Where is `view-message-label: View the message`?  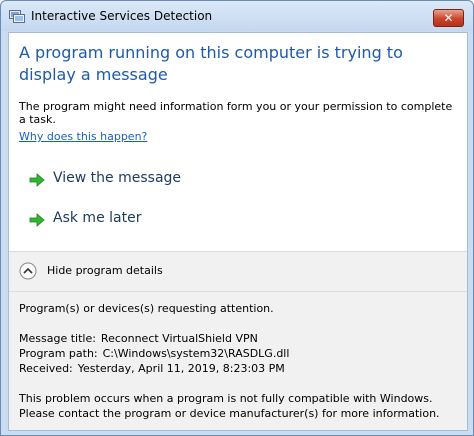 view-message-label: View the message is located at coordinates (117, 178).